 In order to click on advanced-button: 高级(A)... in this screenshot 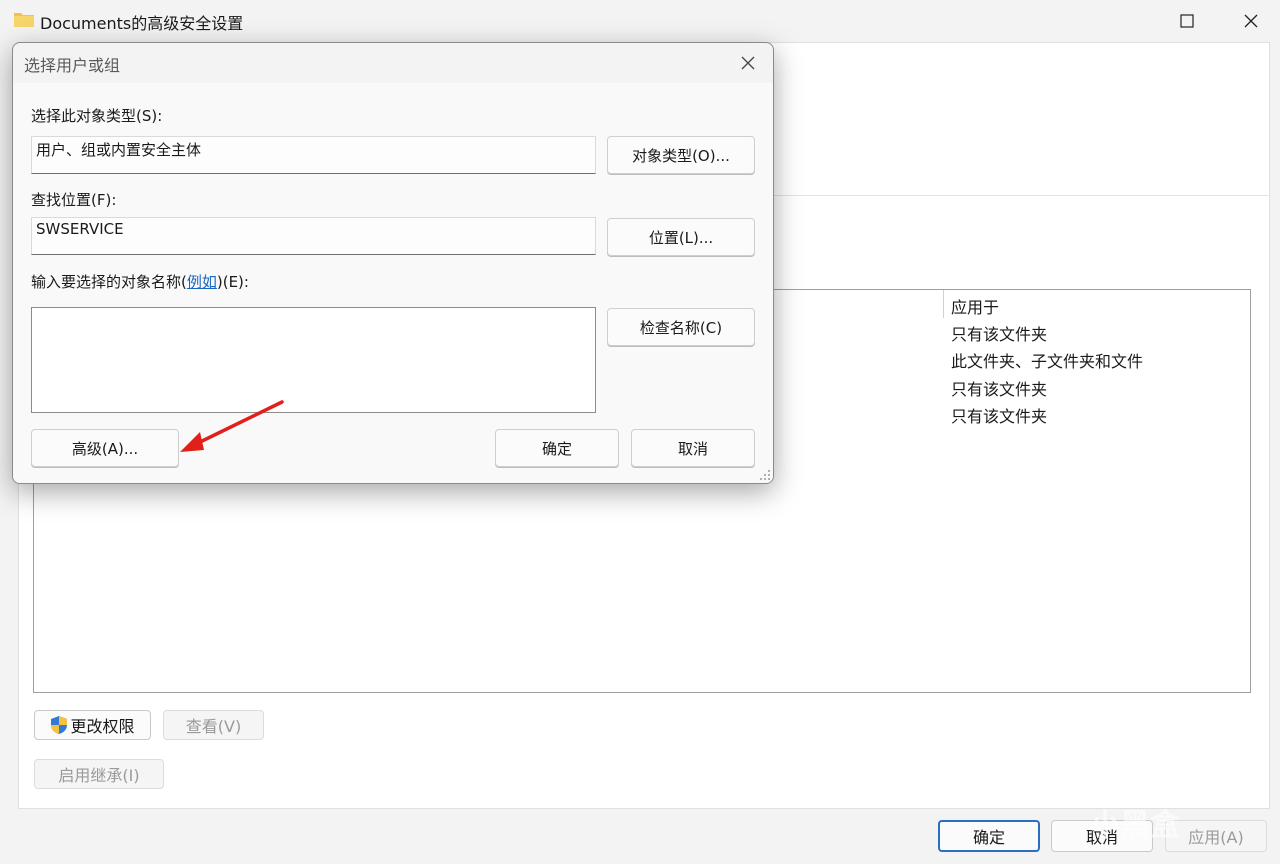, I will do `click(105, 448)`.